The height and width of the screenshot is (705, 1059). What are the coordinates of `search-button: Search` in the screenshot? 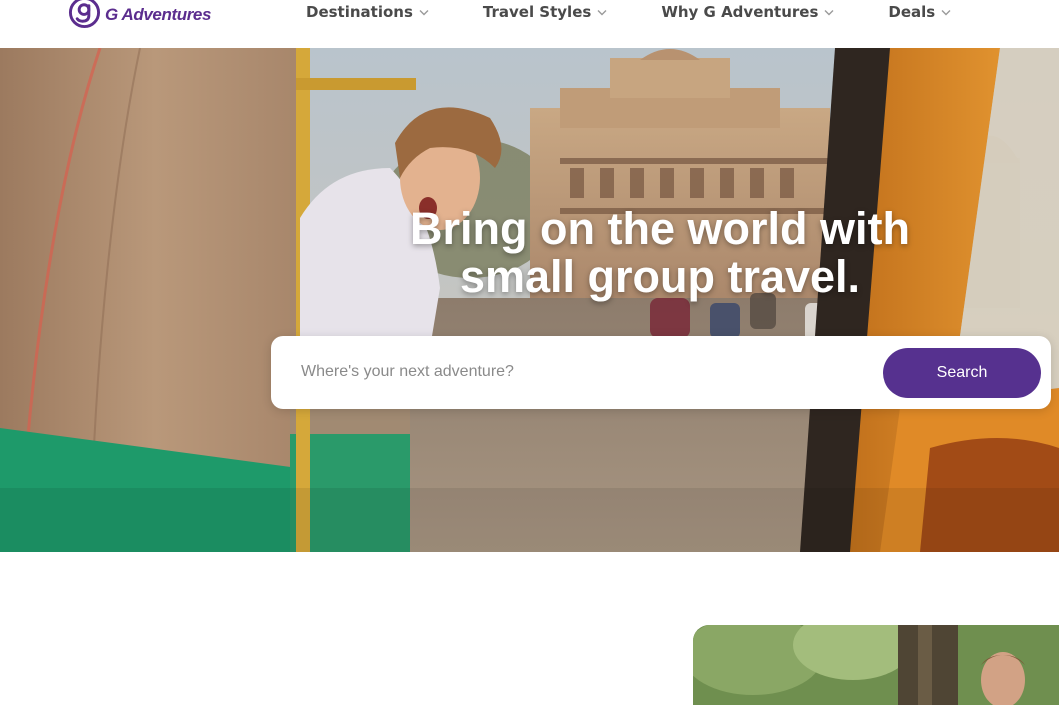 It's located at (962, 373).